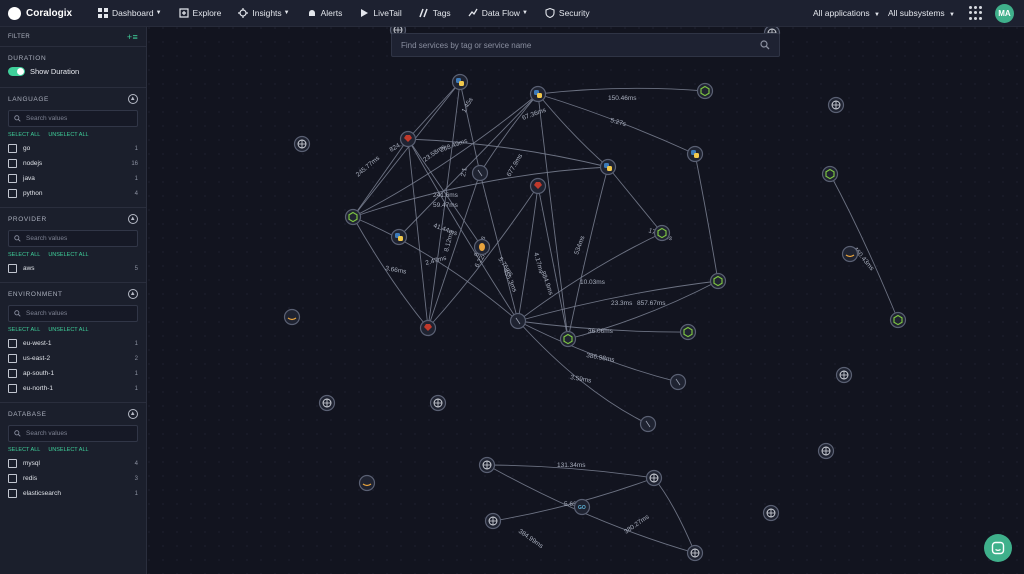  Describe the element at coordinates (132, 37) in the screenshot. I see `add-filter-icon: +≡` at that location.